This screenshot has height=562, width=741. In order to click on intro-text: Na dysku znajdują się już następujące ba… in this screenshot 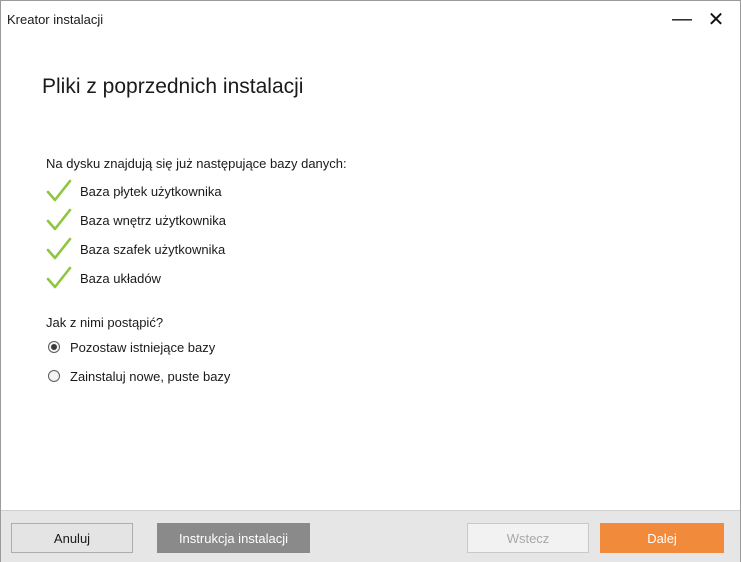, I will do `click(196, 163)`.